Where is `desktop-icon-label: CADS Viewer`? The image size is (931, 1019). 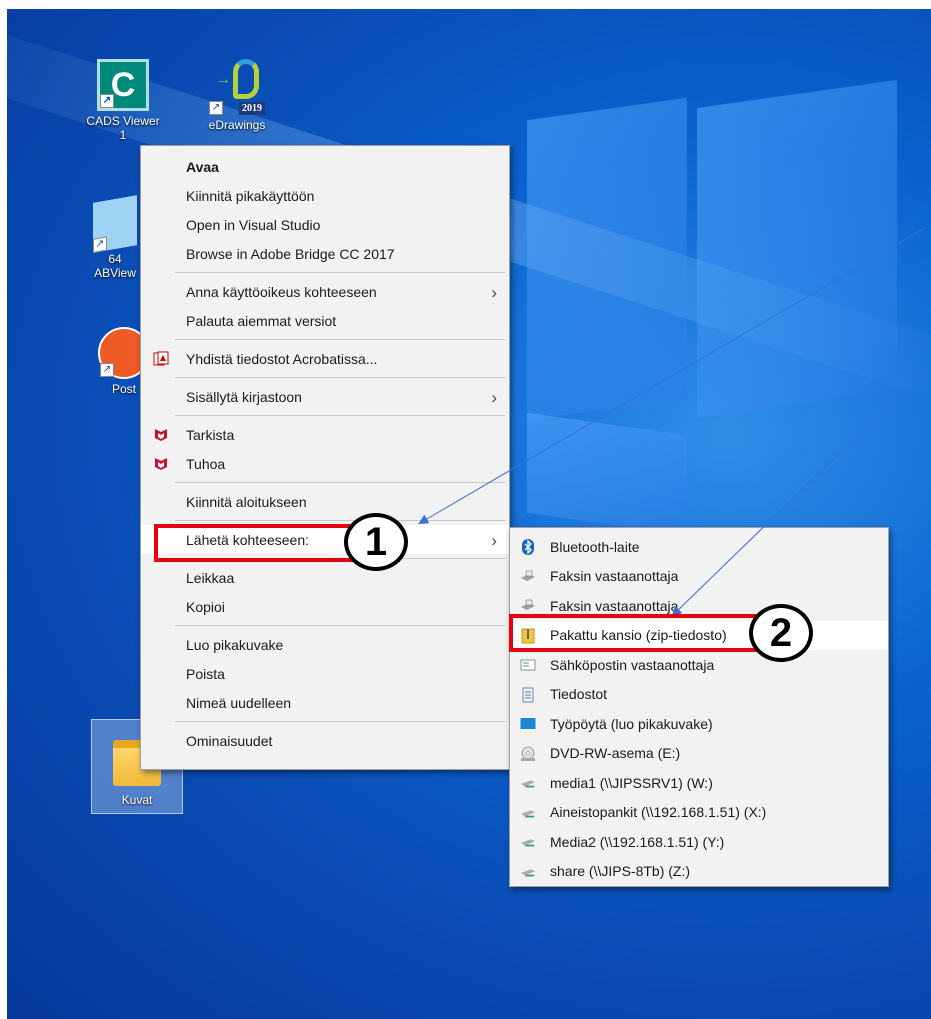
desktop-icon-label: CADS Viewer is located at coordinates (123, 121).